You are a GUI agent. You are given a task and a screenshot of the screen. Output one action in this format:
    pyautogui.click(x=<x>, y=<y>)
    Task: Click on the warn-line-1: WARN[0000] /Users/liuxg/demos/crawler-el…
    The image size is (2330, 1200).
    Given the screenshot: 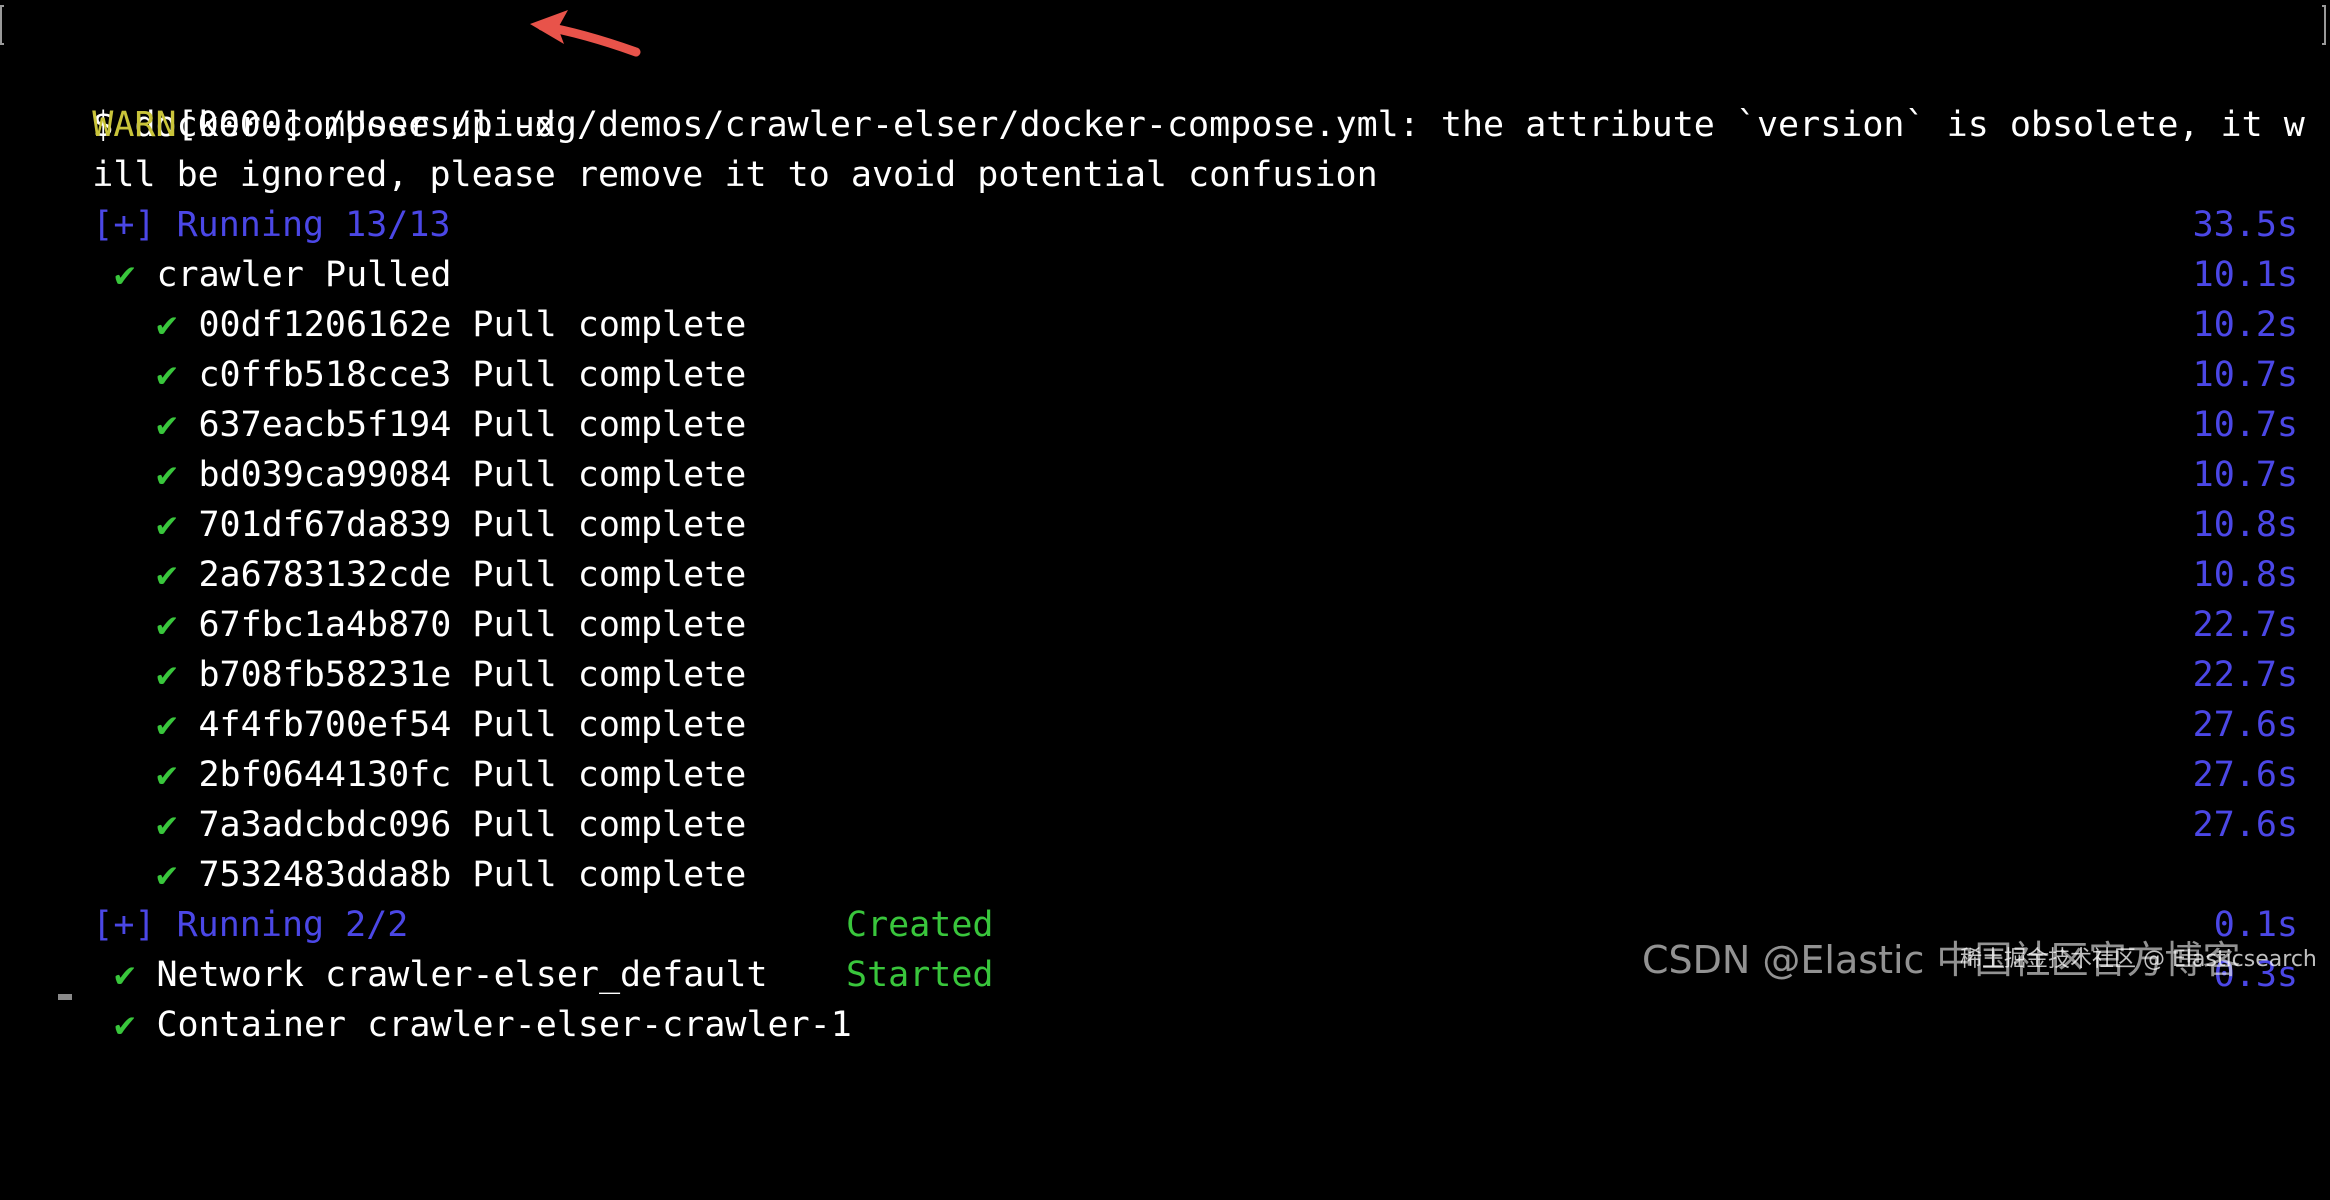 What is the action you would take?
    pyautogui.click(x=1165, y=97)
    